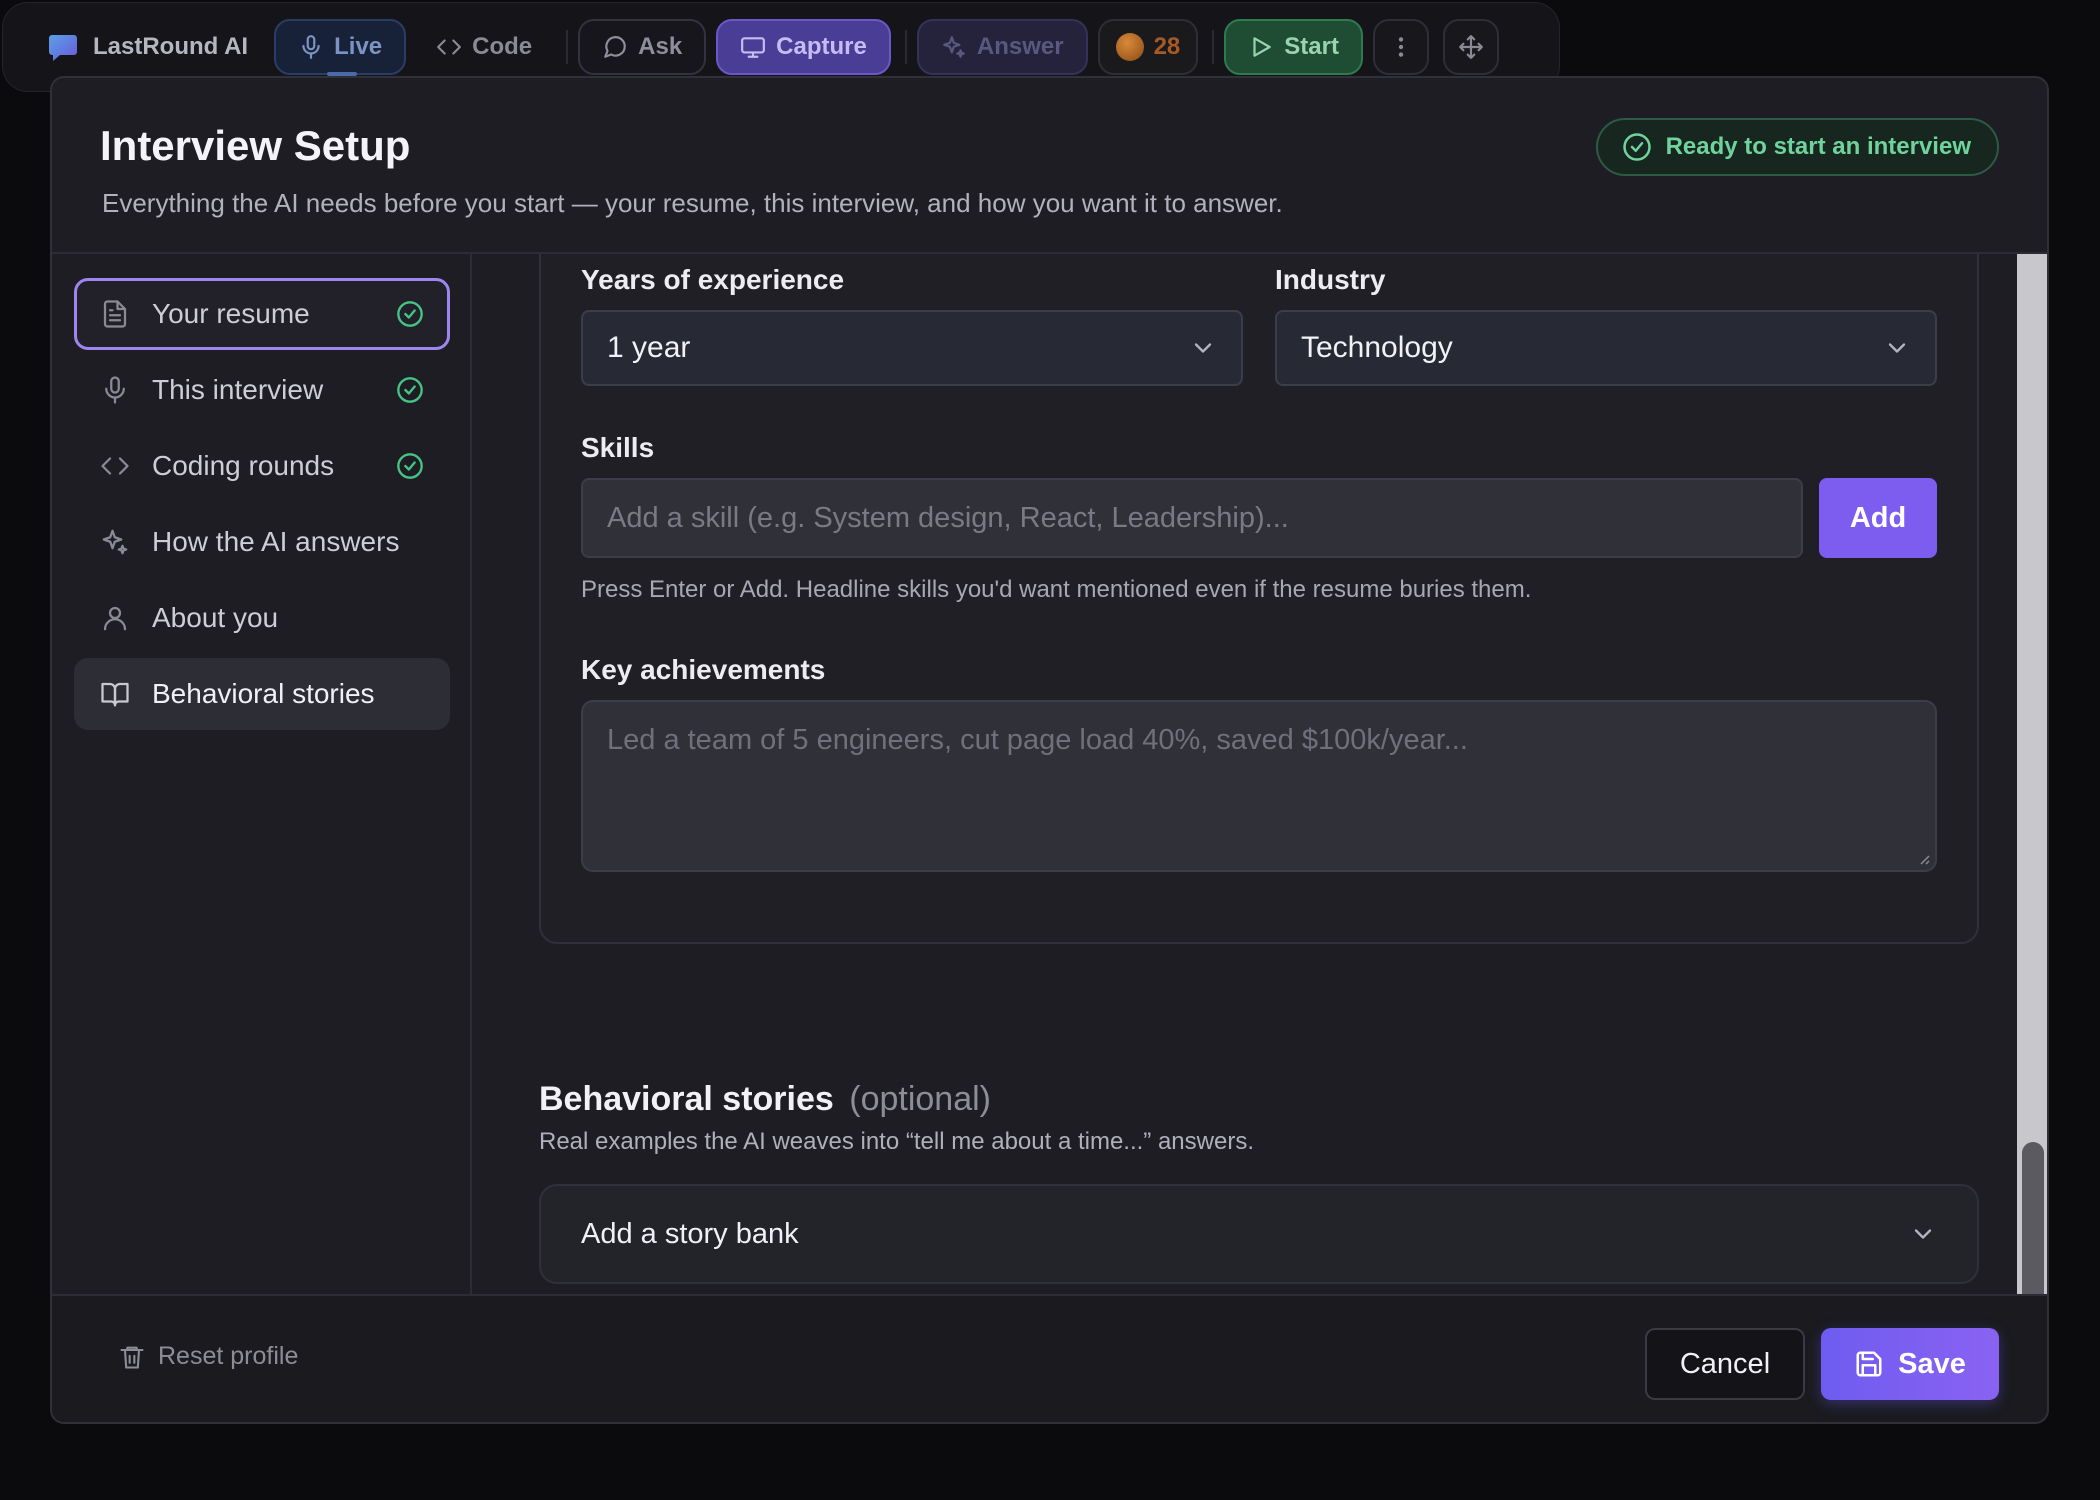  Describe the element at coordinates (1923, 858) in the screenshot. I see `resize-grip-icon` at that location.